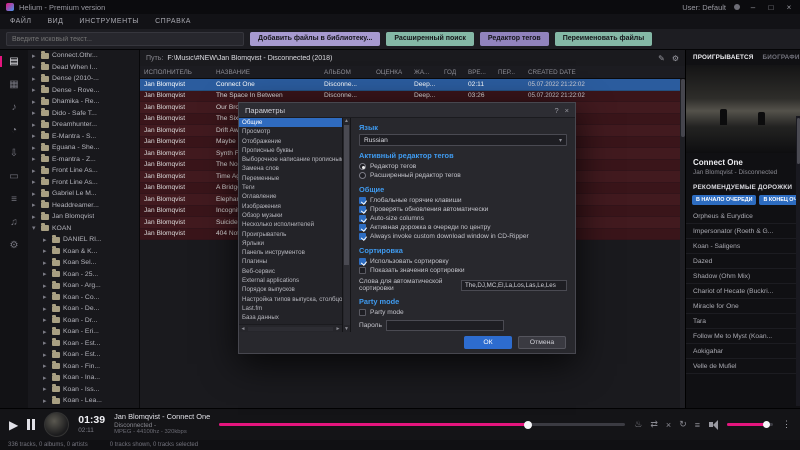  What do you see at coordinates (463, 261) in the screenshot?
I see `checkbox-option: Использовать сортировку` at bounding box center [463, 261].